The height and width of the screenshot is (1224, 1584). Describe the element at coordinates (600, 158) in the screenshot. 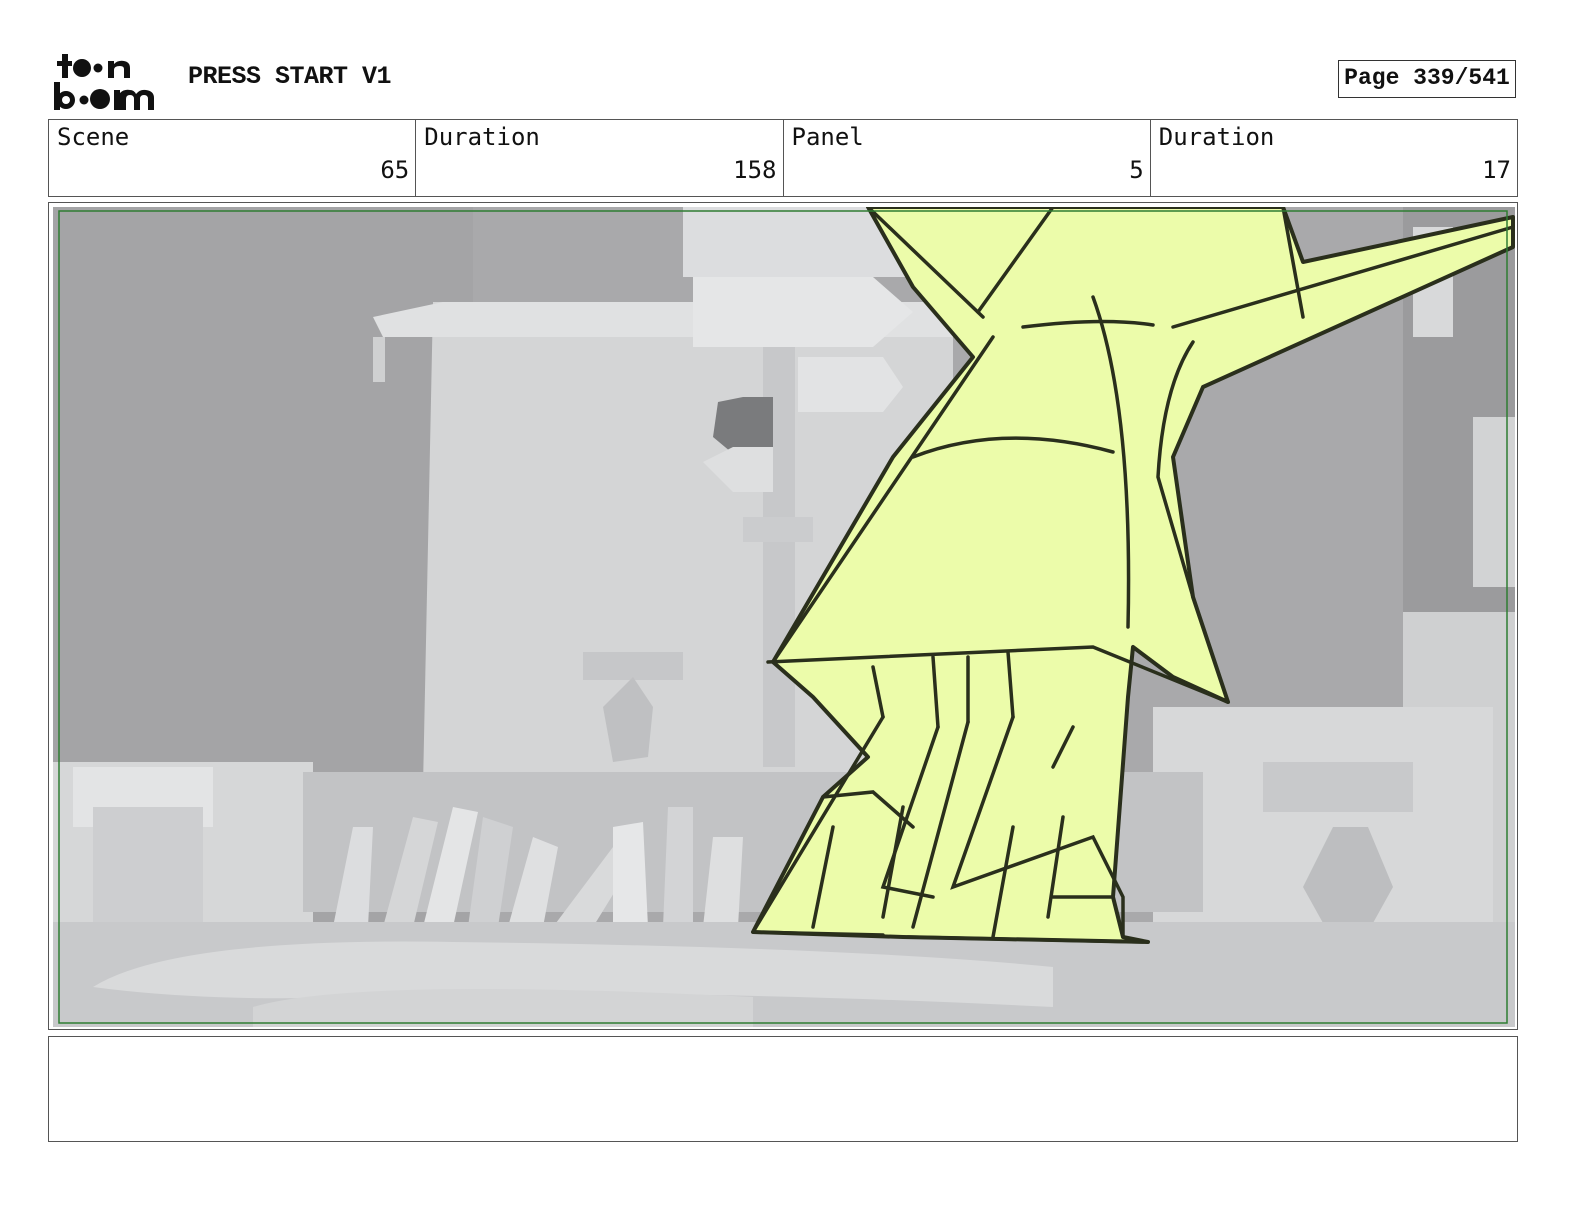

I see `scene-duration-cell: Duration 158` at that location.